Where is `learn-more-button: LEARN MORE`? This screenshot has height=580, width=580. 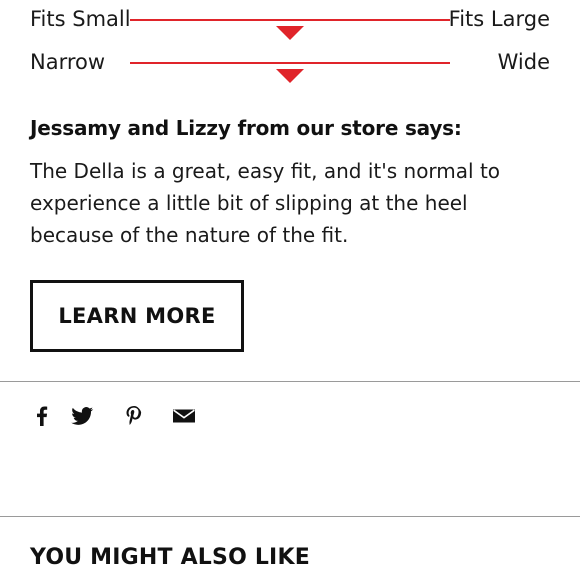
learn-more-button: LEARN MORE is located at coordinates (137, 316).